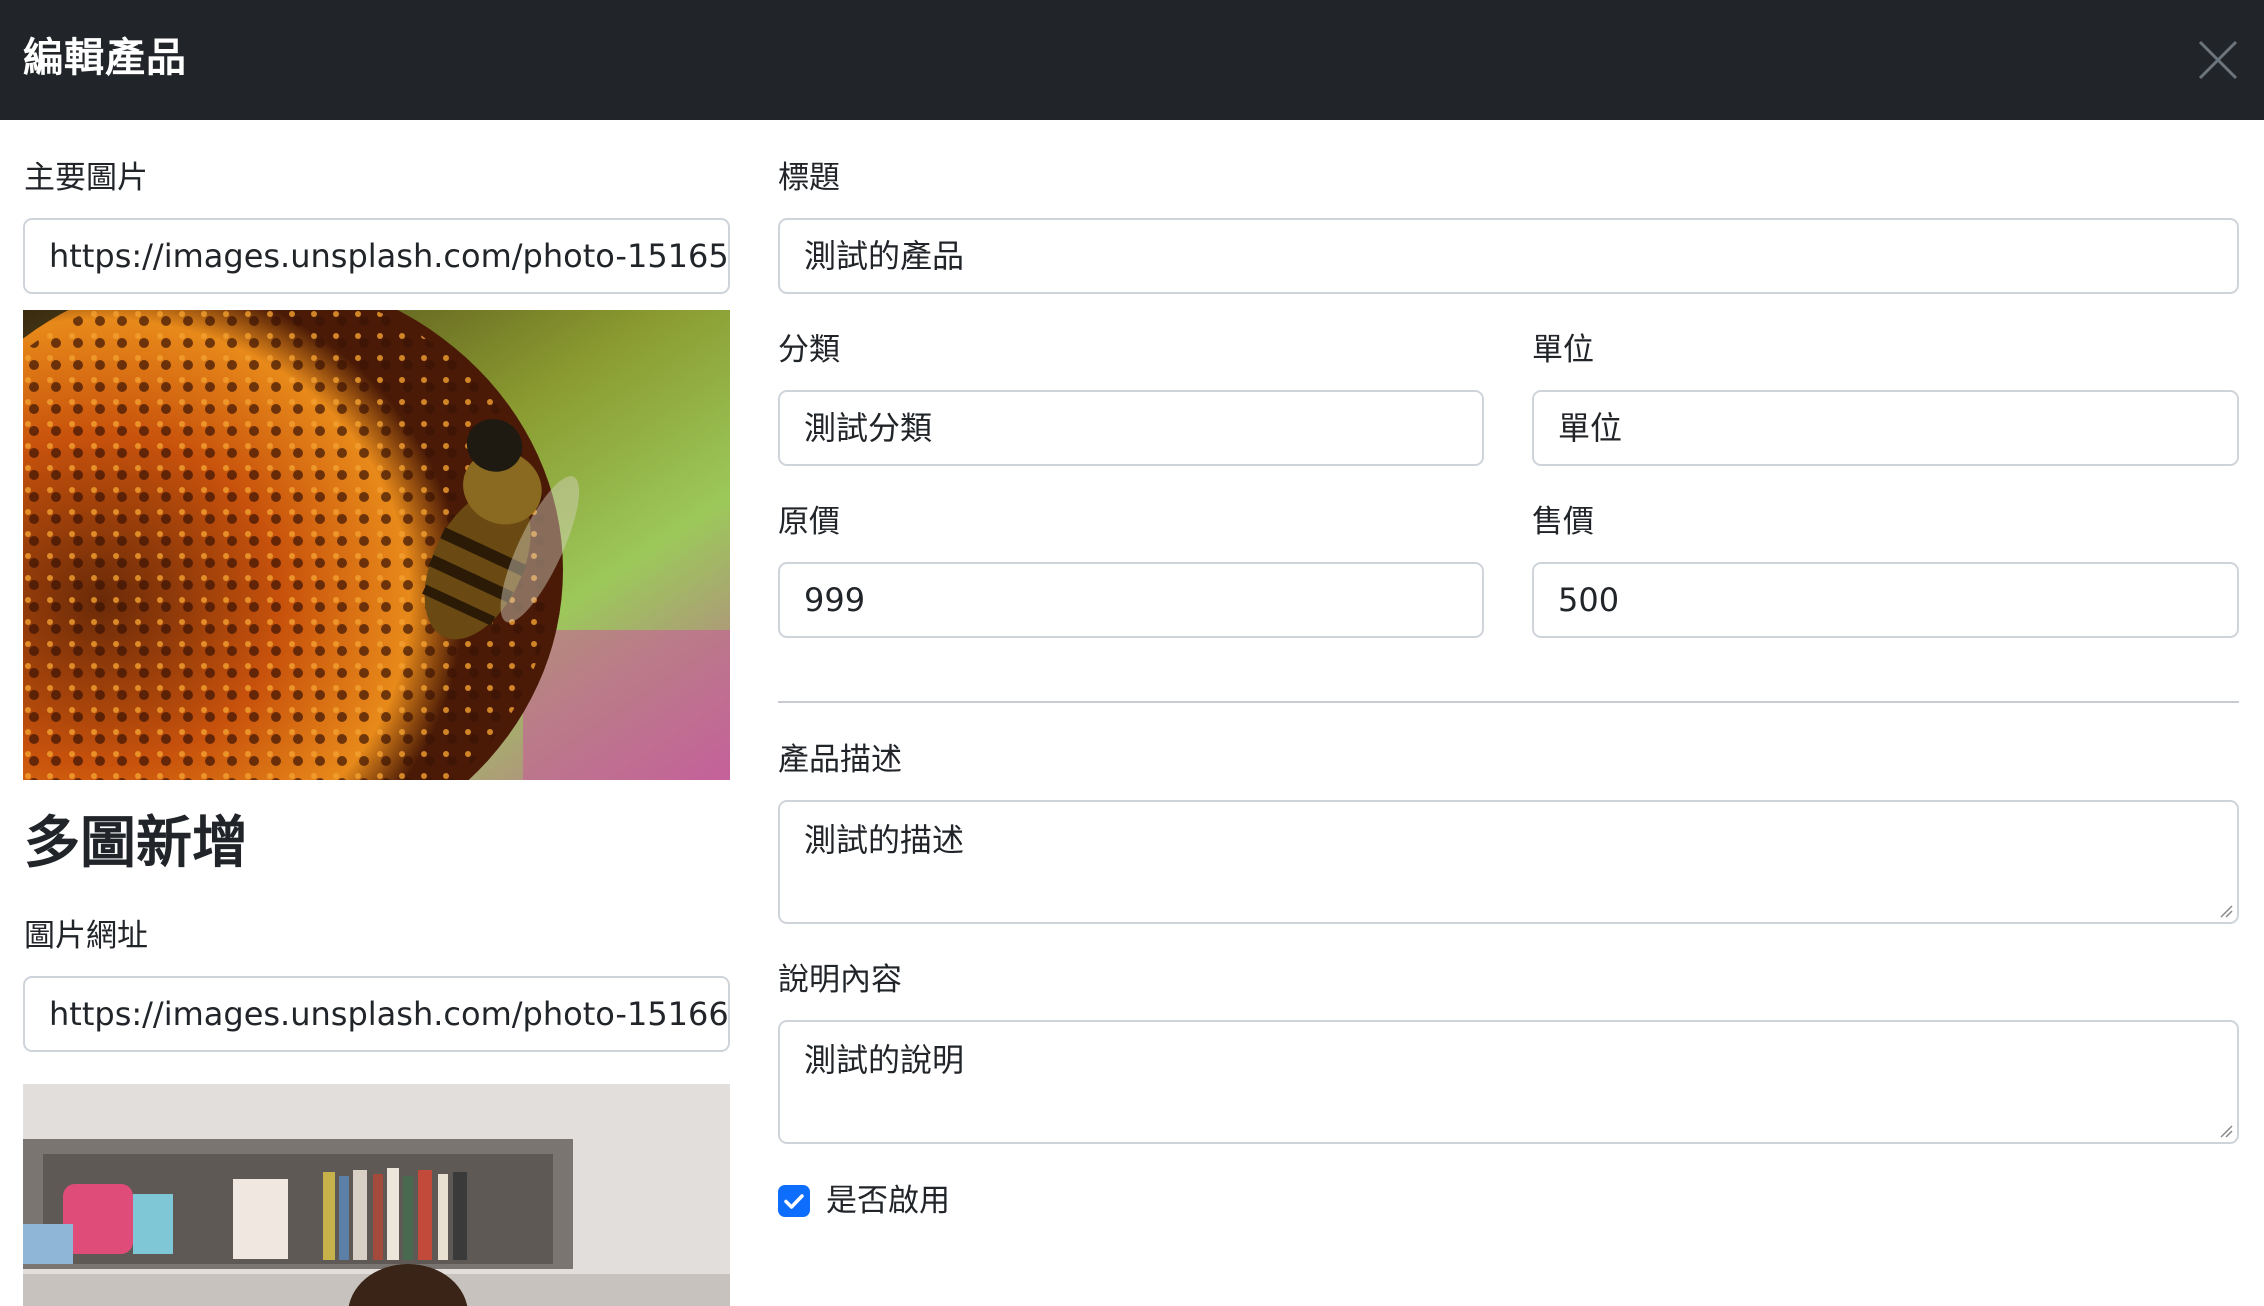 Image resolution: width=2264 pixels, height=1306 pixels. What do you see at coordinates (105, 58) in the screenshot?
I see `modal-title: 編輯產品` at bounding box center [105, 58].